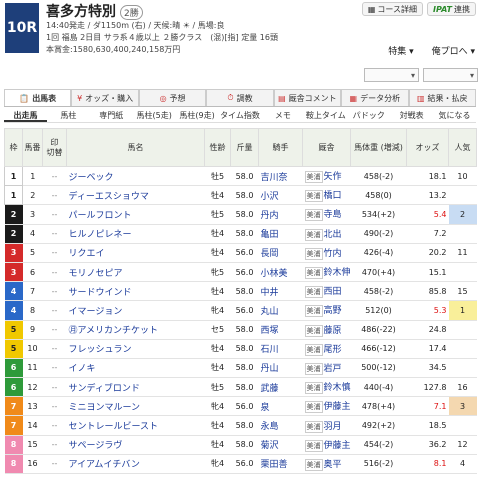 Image resolution: width=479 pixels, height=480 pixels. What do you see at coordinates (333, 311) in the screenshot?
I see `trainer-link: 高野` at bounding box center [333, 311].